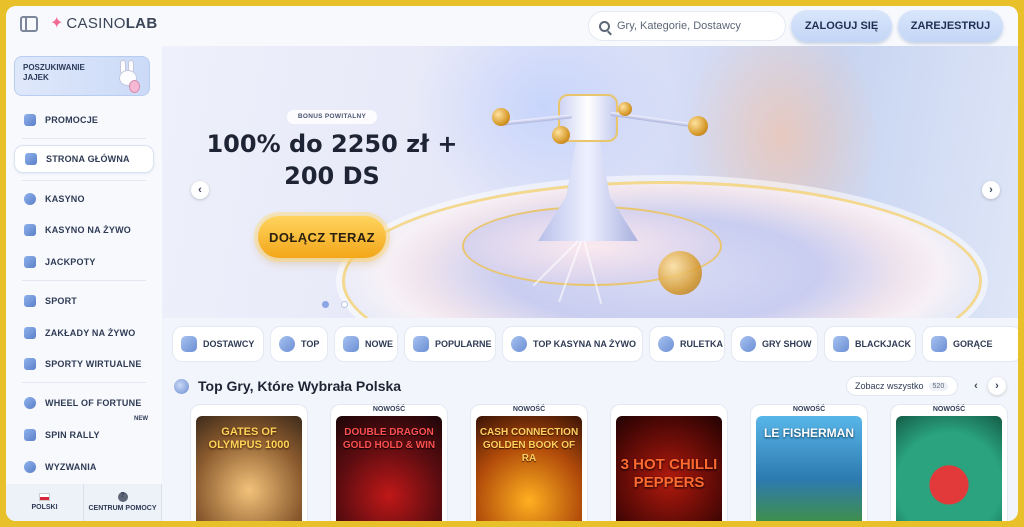  I want to click on logo-suffix: LAB, so click(141, 23).